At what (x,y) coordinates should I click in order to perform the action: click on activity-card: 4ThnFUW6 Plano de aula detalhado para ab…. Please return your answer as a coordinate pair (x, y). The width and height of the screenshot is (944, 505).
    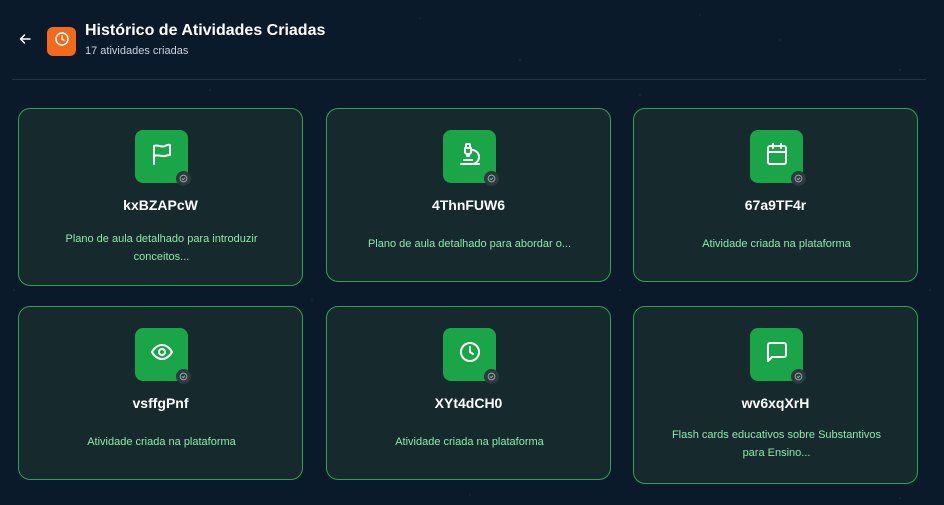
    Looking at the image, I should click on (468, 195).